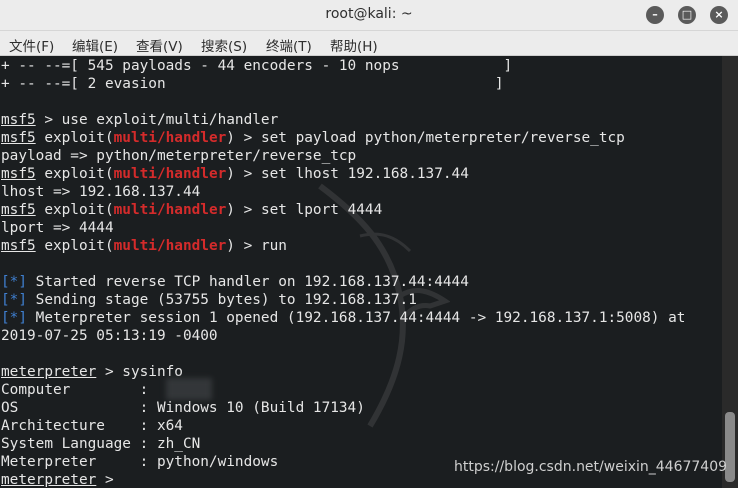 This screenshot has width=738, height=488. I want to click on terminal-line: msf5 exploit(multi/handler) > run, so click(144, 246).